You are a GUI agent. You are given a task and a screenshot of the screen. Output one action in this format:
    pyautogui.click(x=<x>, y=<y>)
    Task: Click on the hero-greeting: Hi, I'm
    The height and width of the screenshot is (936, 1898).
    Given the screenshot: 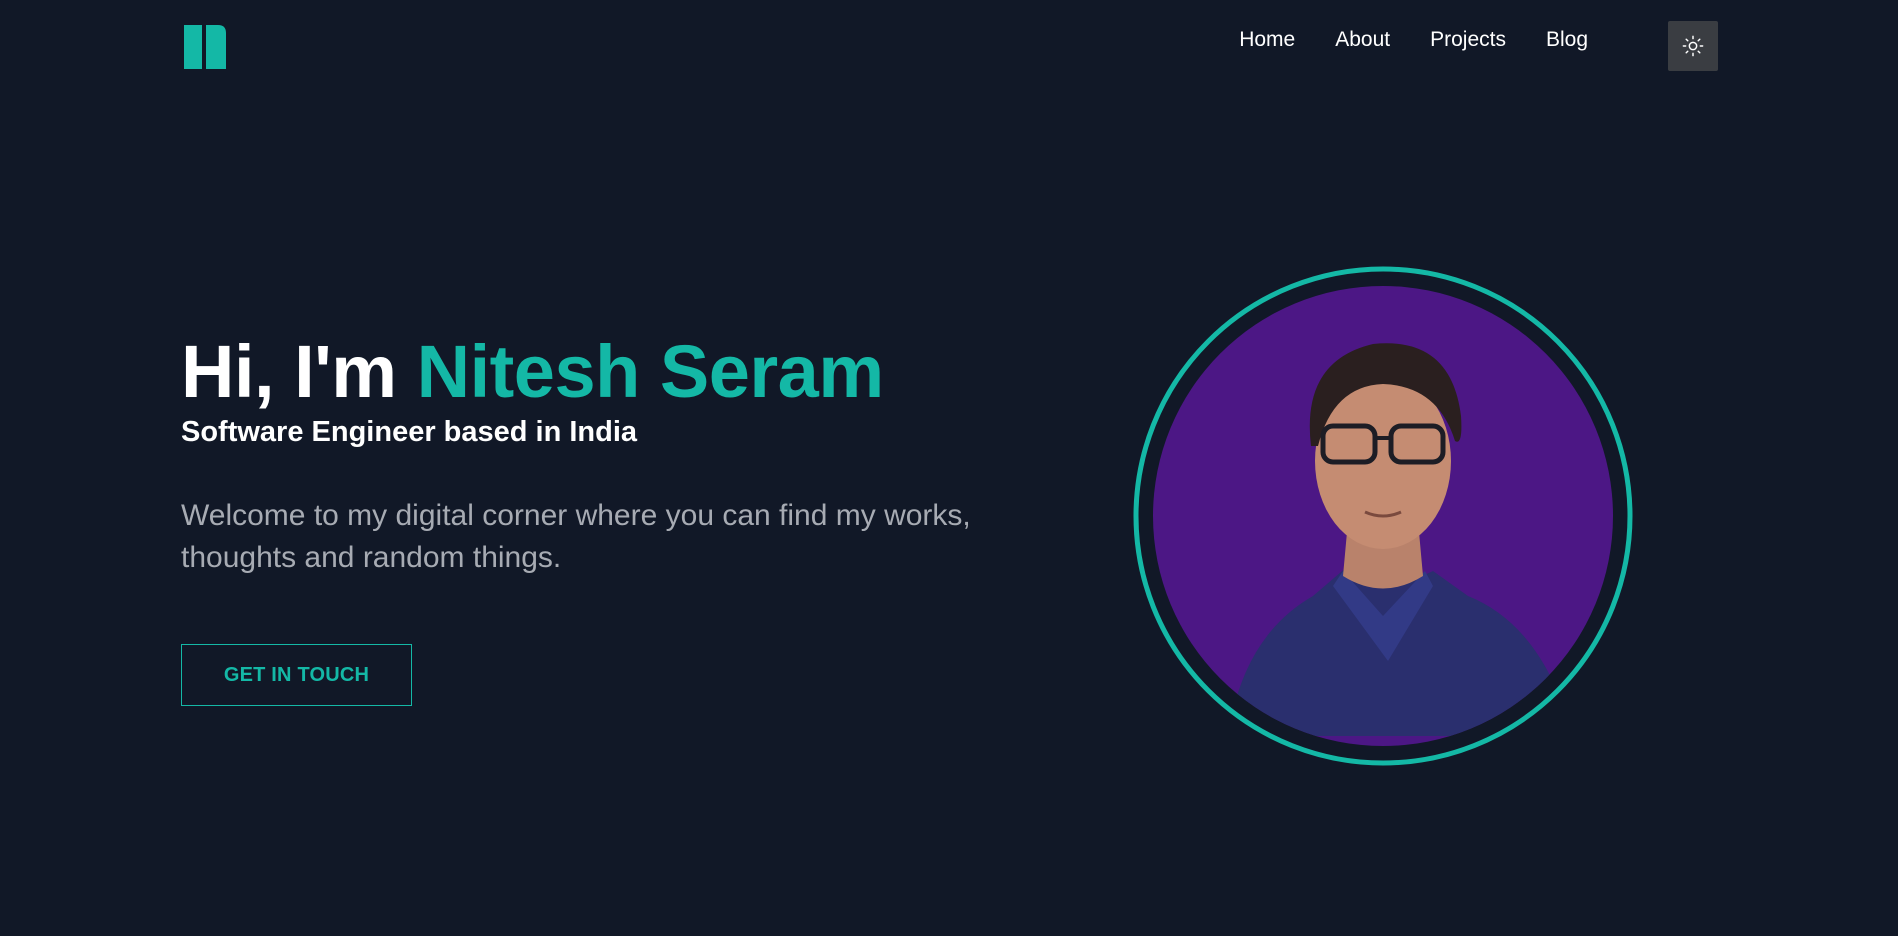 What is the action you would take?
    pyautogui.click(x=299, y=371)
    